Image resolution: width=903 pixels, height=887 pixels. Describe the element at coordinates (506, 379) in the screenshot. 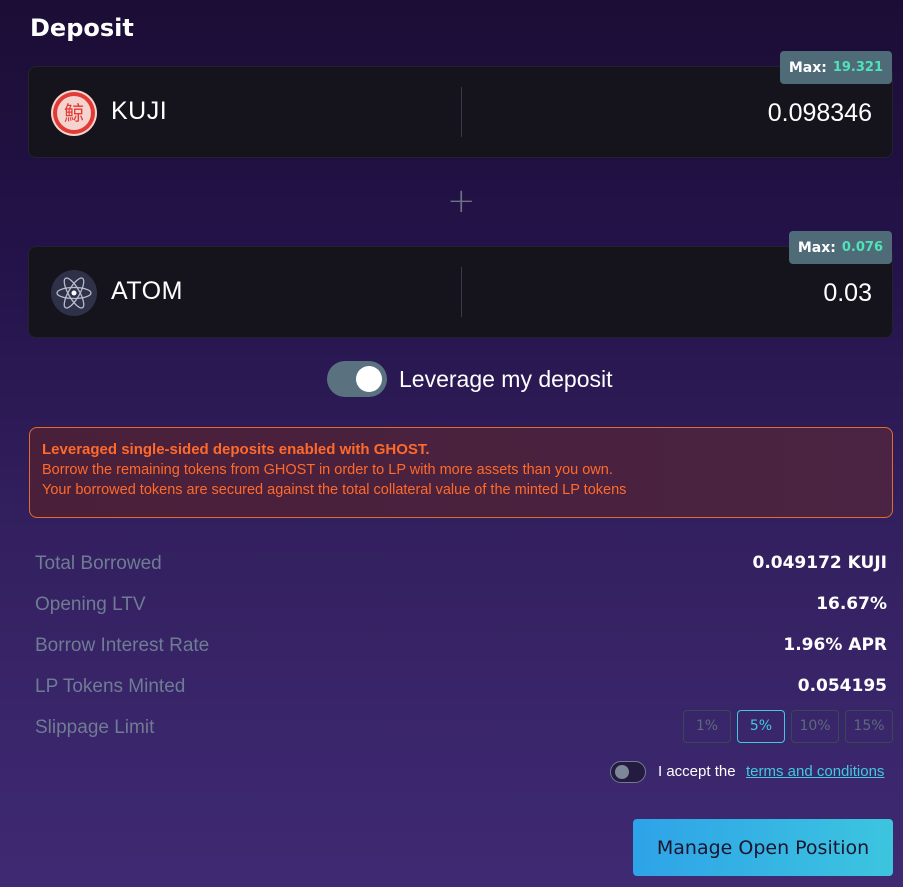

I see `leverage-label: Leverage my deposit` at that location.